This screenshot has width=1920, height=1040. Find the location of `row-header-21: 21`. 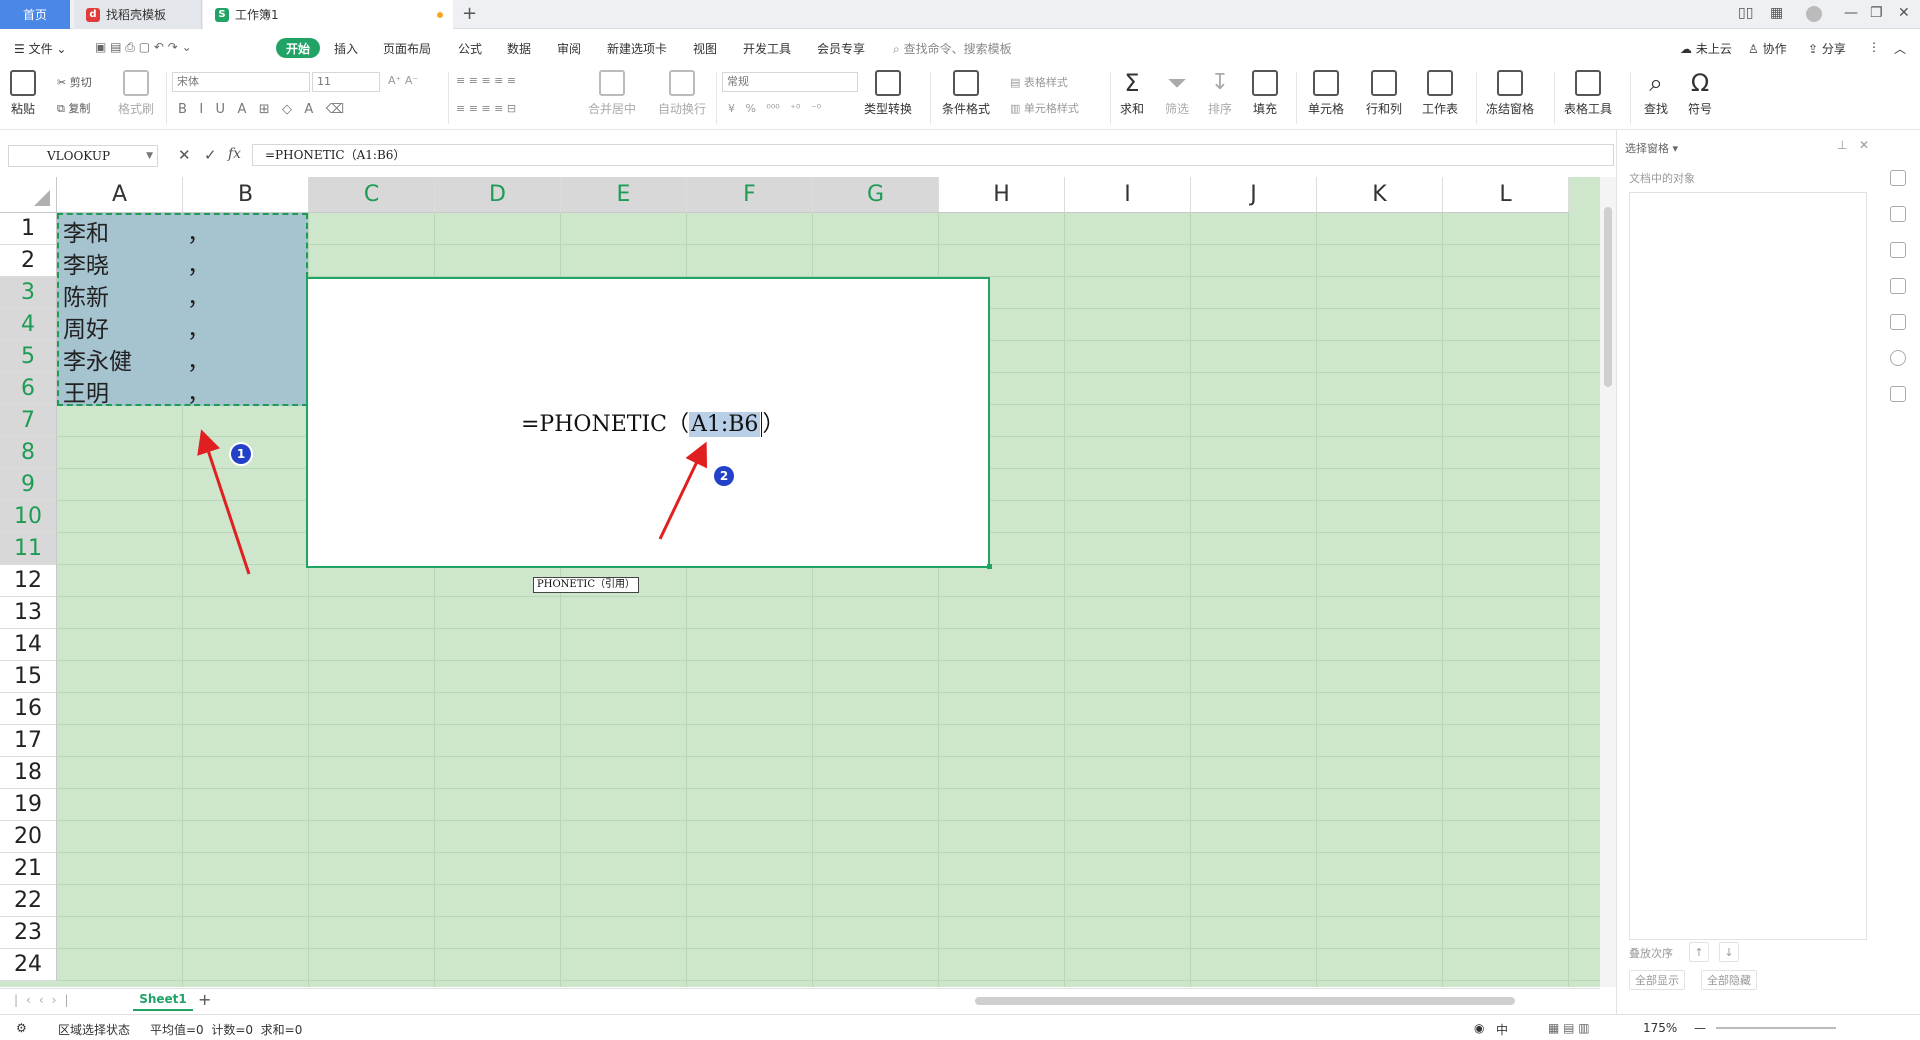

row-header-21: 21 is located at coordinates (28, 869).